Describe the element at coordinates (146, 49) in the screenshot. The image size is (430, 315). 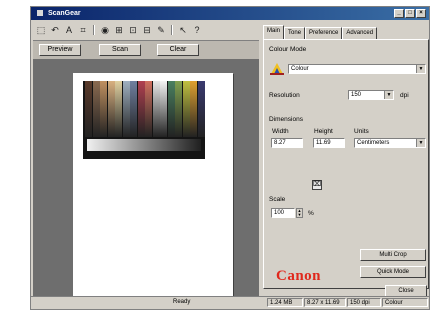
I see `action-button-row: Preview Scan Clear` at that location.